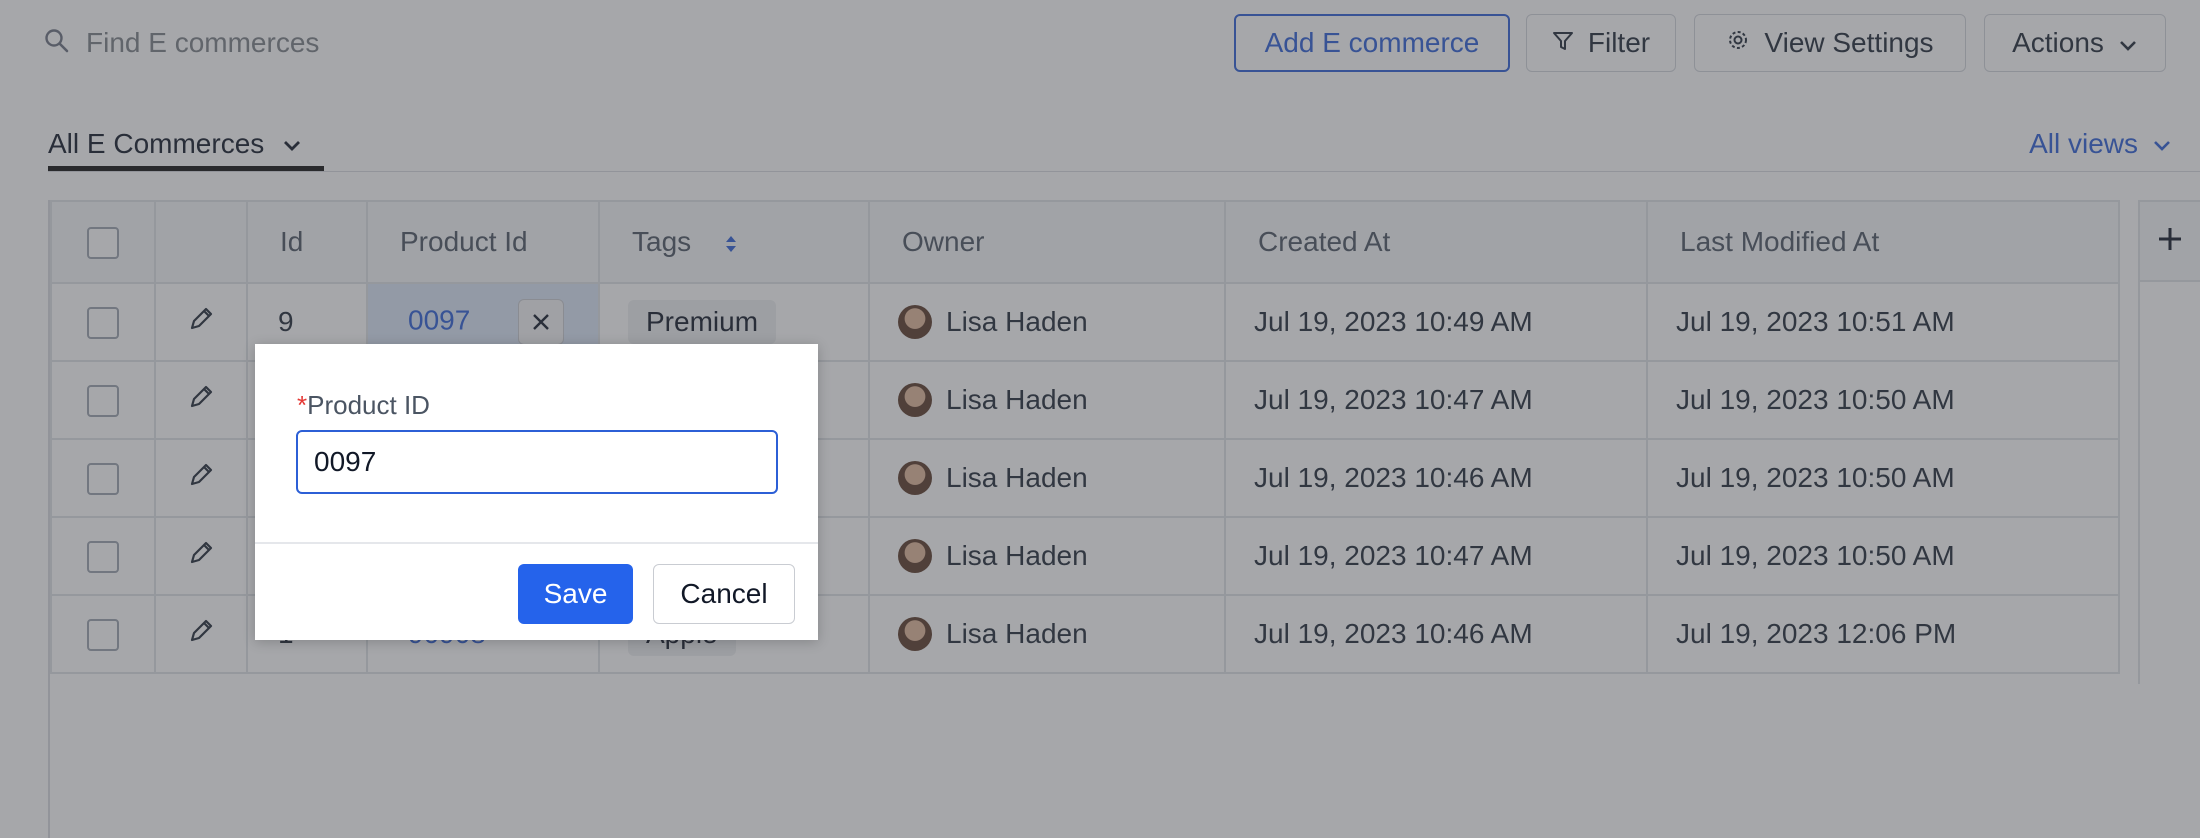 The image size is (2200, 838). I want to click on save-button: Save, so click(575, 594).